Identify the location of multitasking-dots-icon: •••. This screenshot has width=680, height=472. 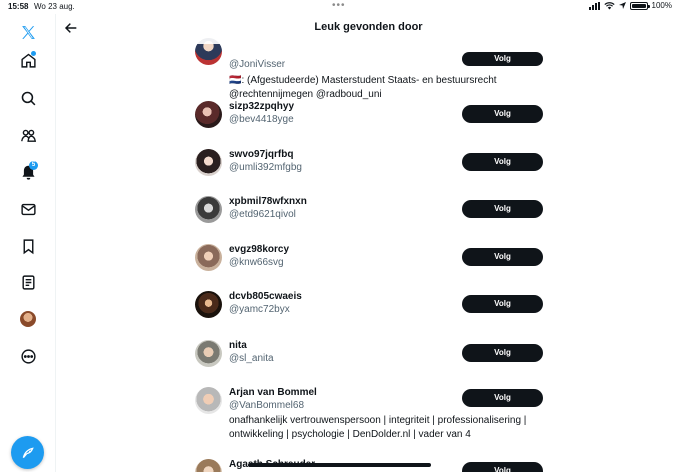
(339, 5).